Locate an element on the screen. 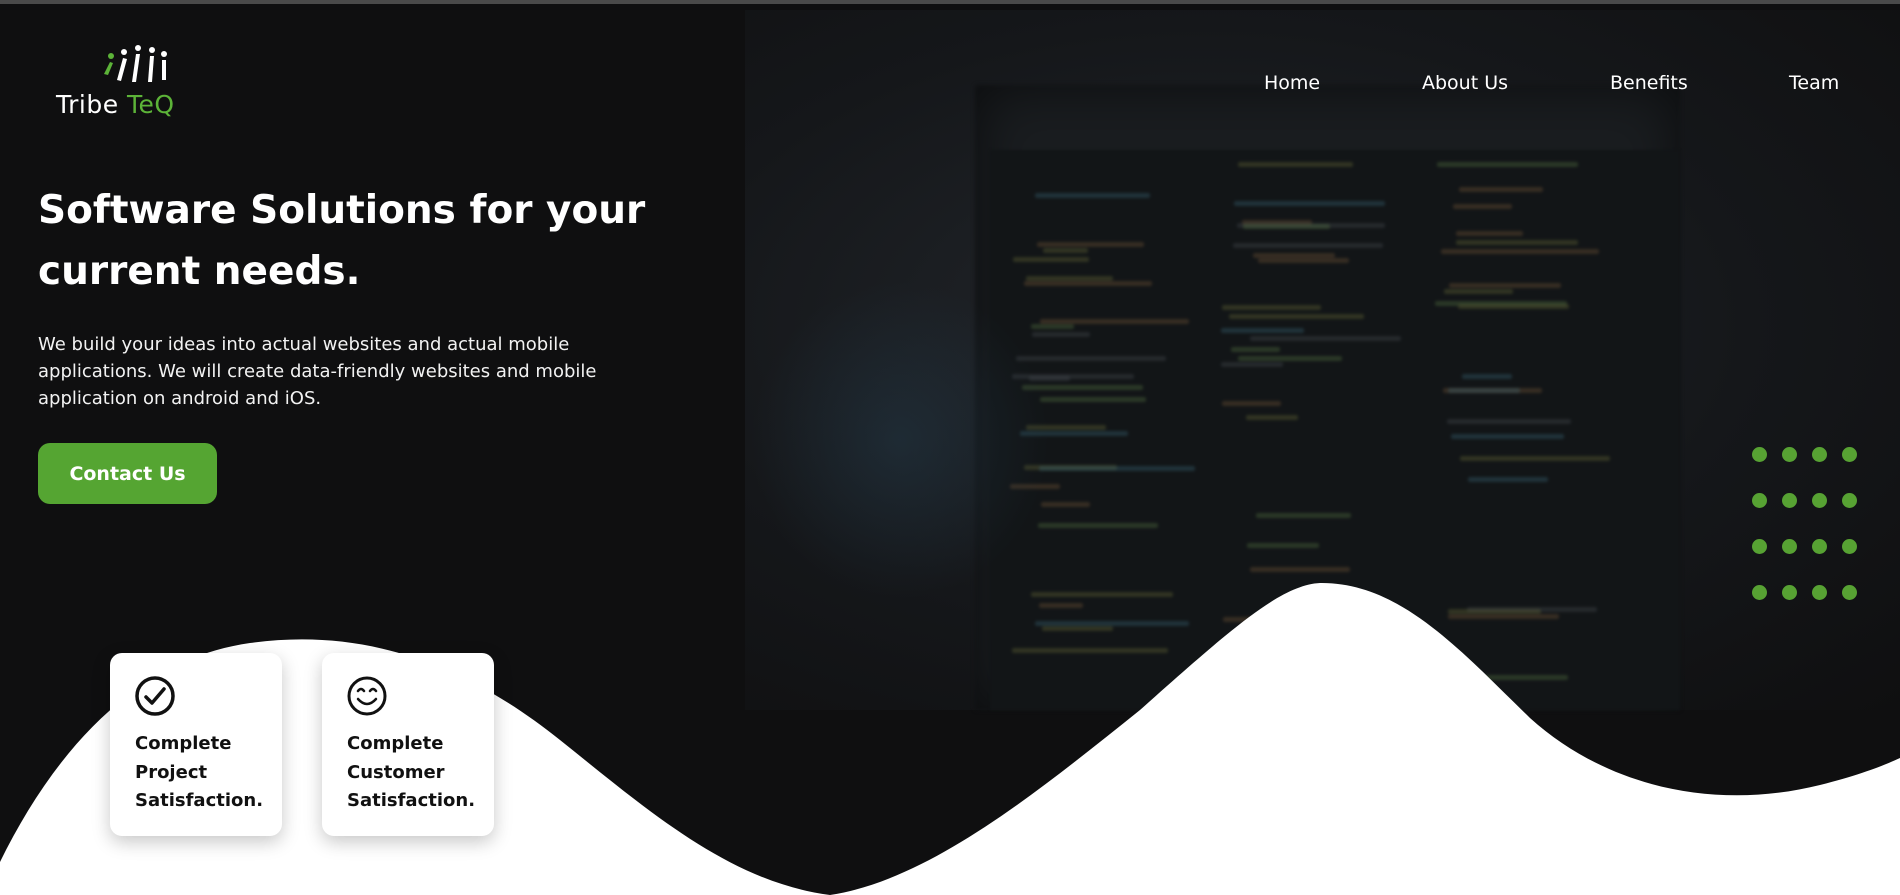 The width and height of the screenshot is (1900, 895). feature-card-customer: Complete Customer Satisfaction. is located at coordinates (408, 744).